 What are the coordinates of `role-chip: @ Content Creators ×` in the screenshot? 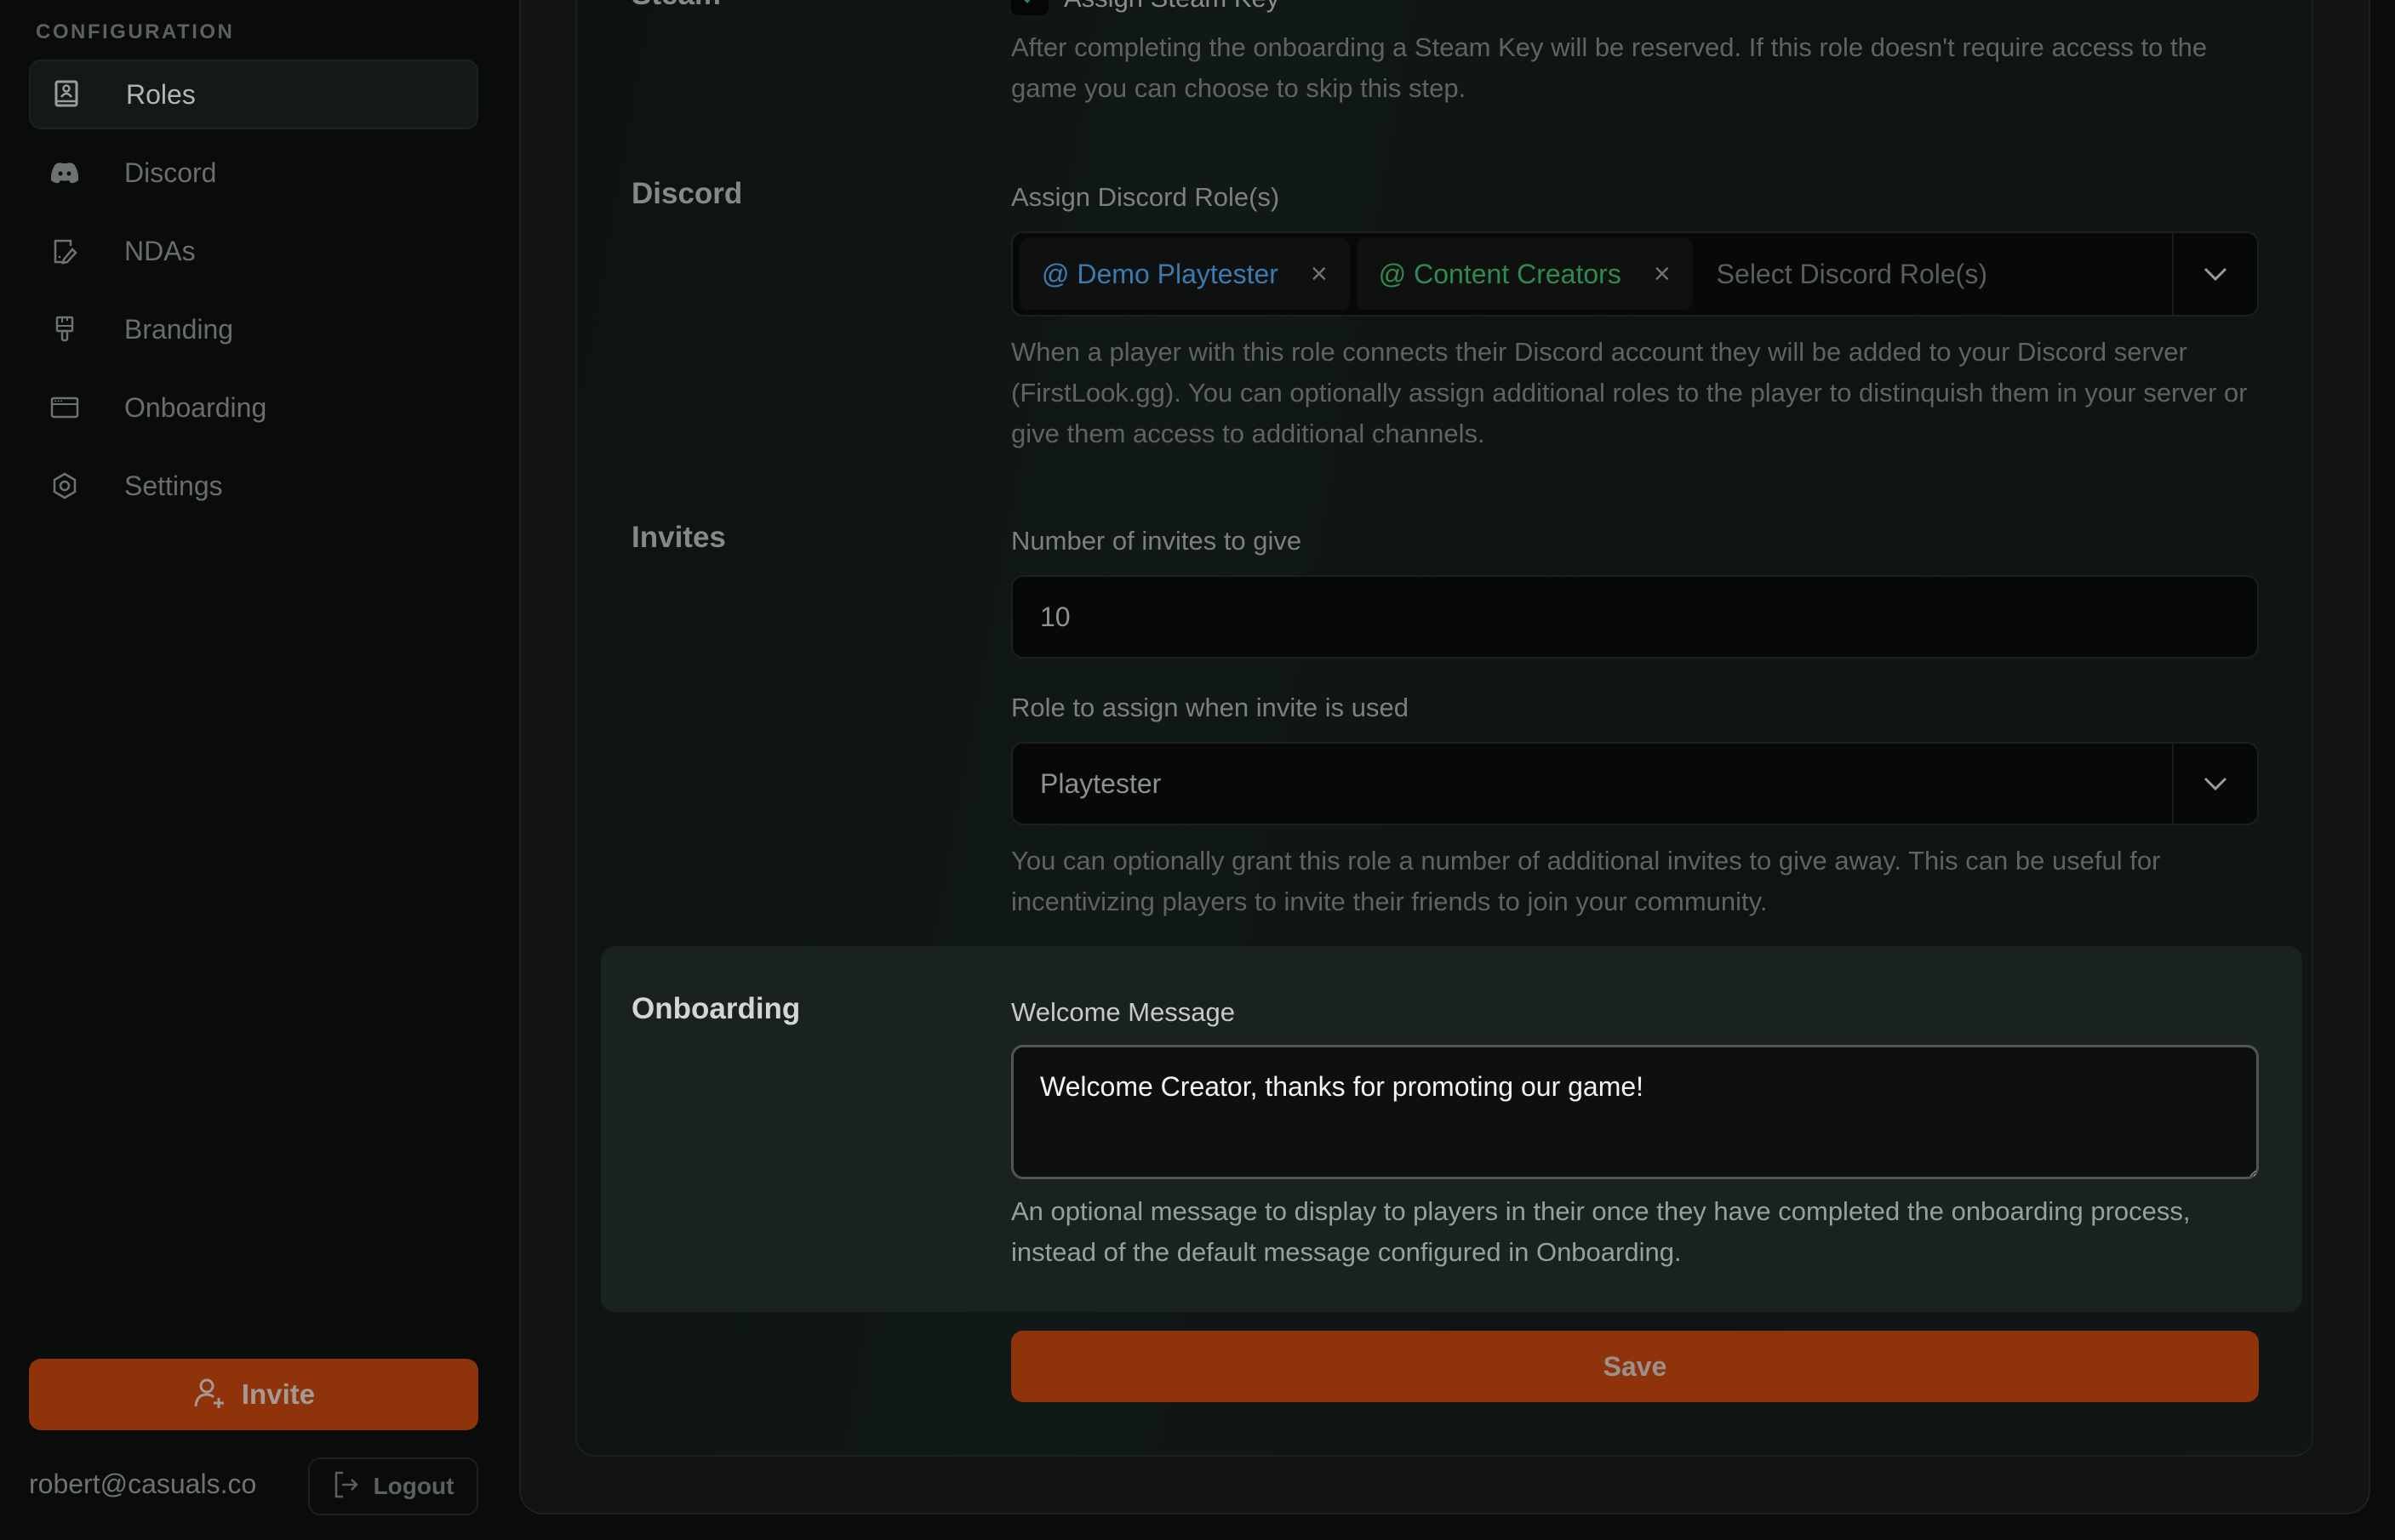 It's located at (1524, 274).